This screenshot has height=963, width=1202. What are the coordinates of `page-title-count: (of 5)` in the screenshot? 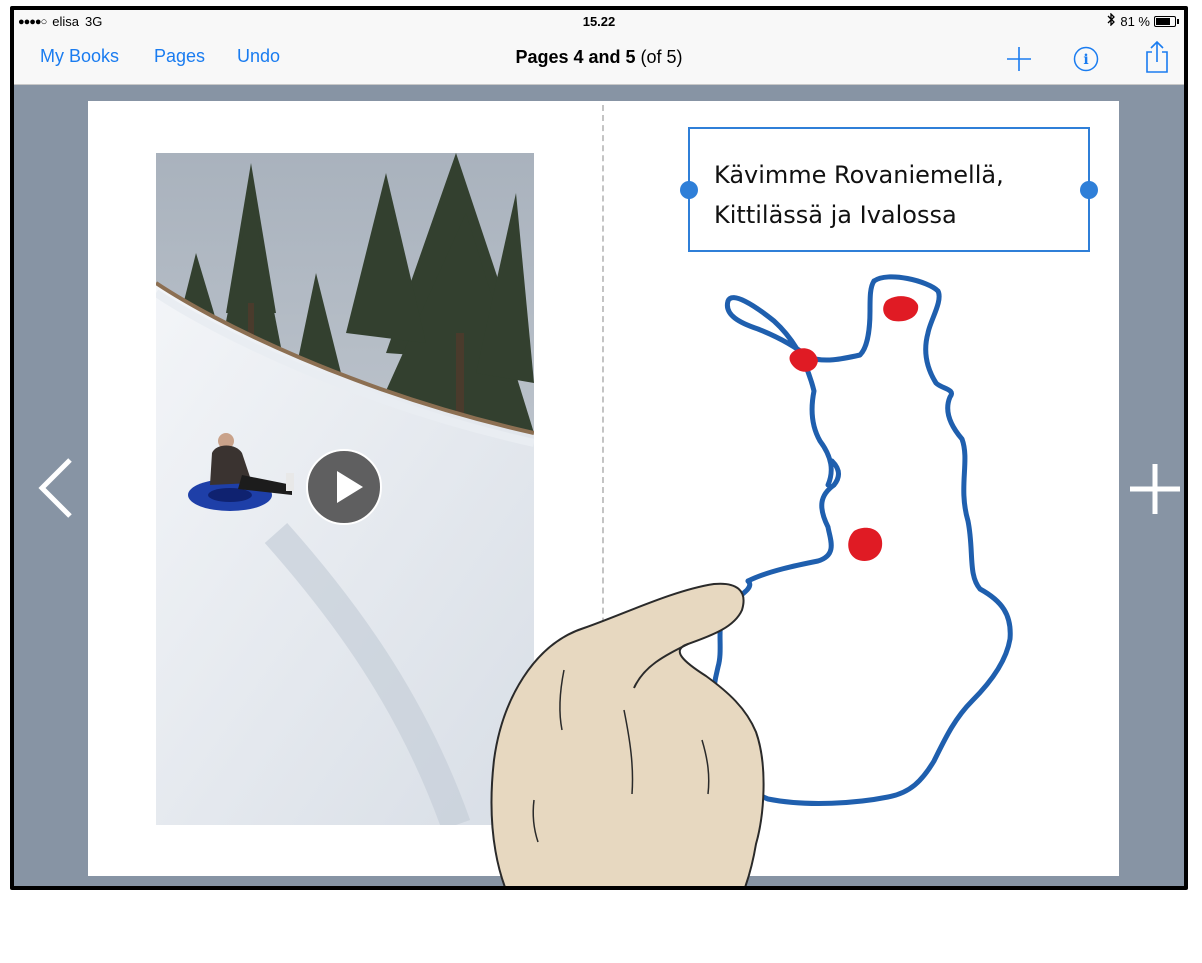 It's located at (661, 57).